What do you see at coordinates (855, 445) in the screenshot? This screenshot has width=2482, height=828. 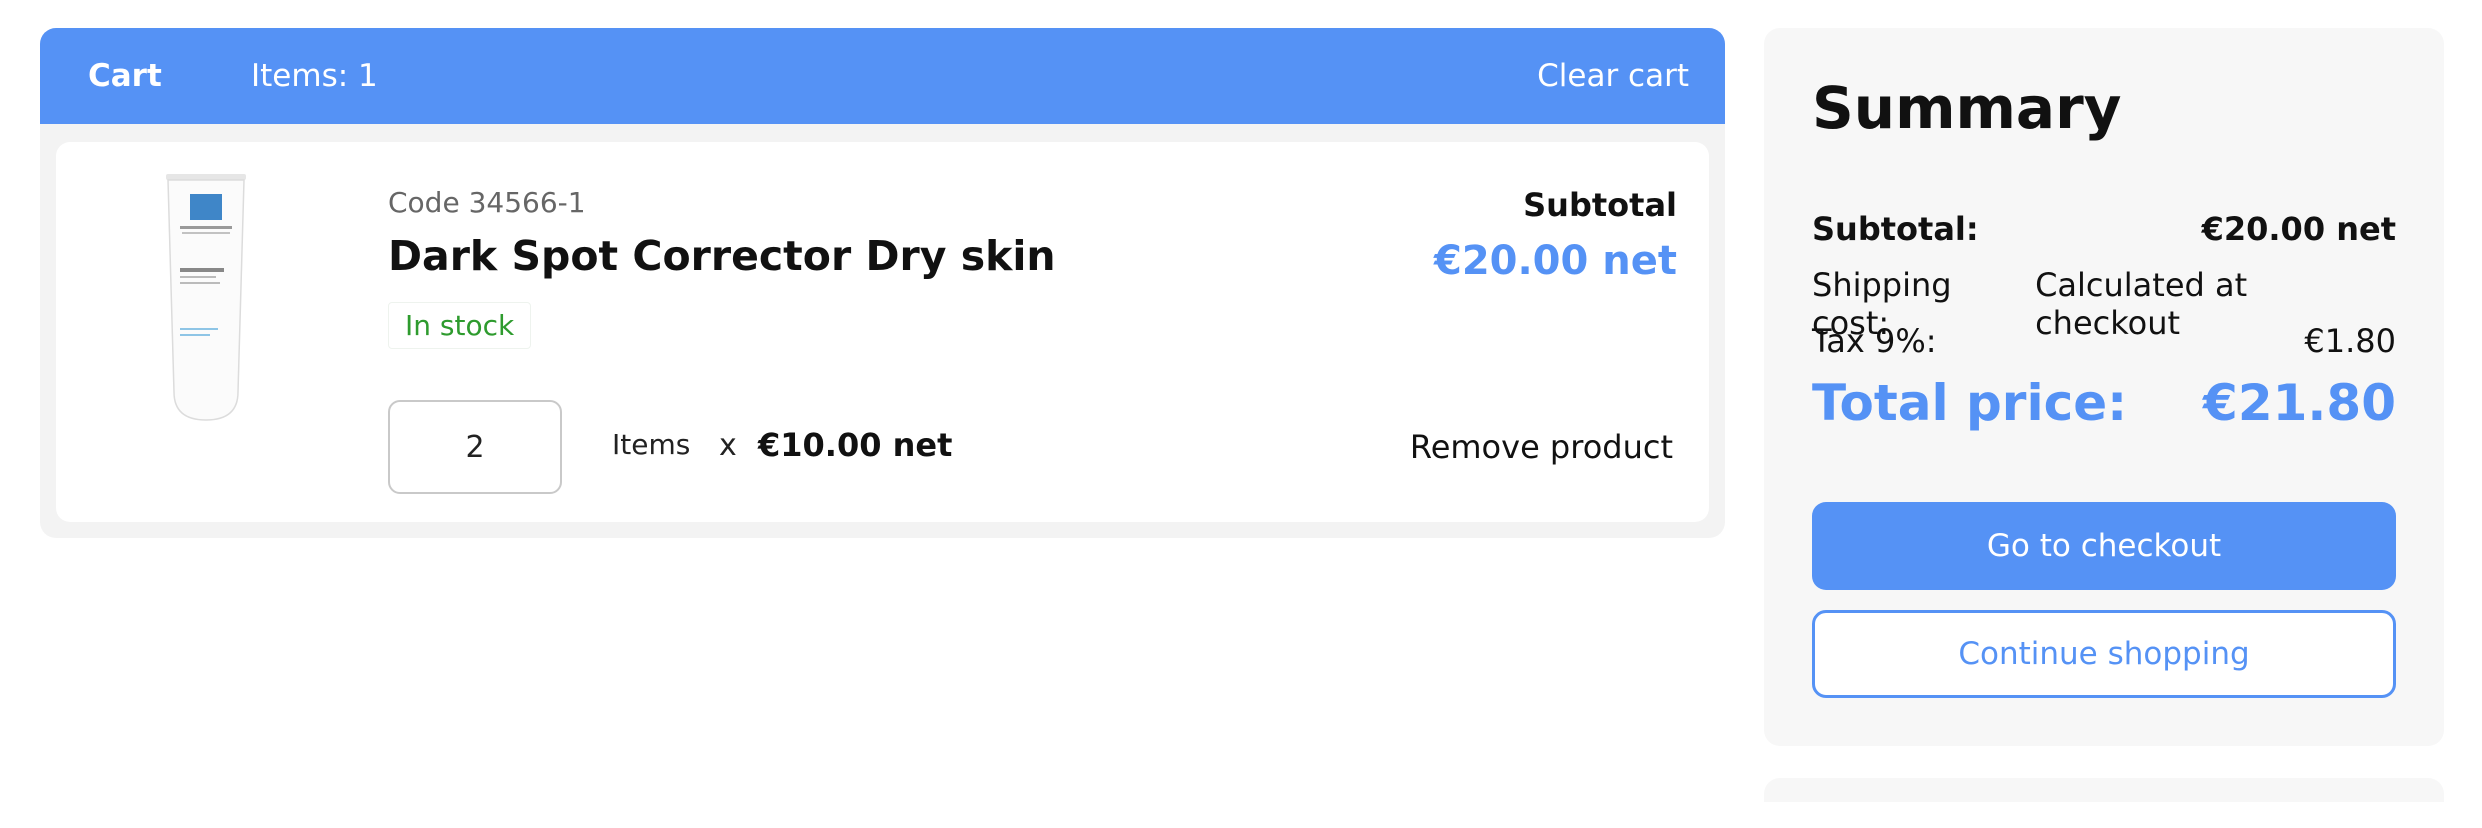 I see `unit-price: €10.00 net` at bounding box center [855, 445].